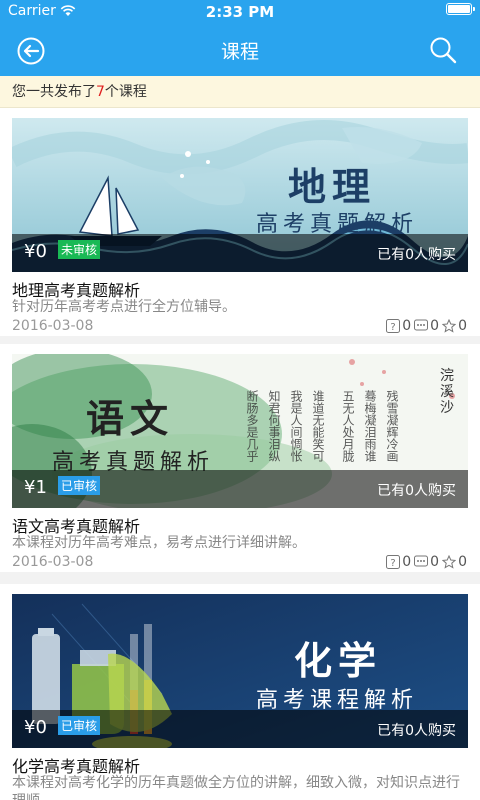 The width and height of the screenshot is (480, 800). Describe the element at coordinates (318, 426) in the screenshot. I see `svg-text: 谁道无能笑可` at that location.